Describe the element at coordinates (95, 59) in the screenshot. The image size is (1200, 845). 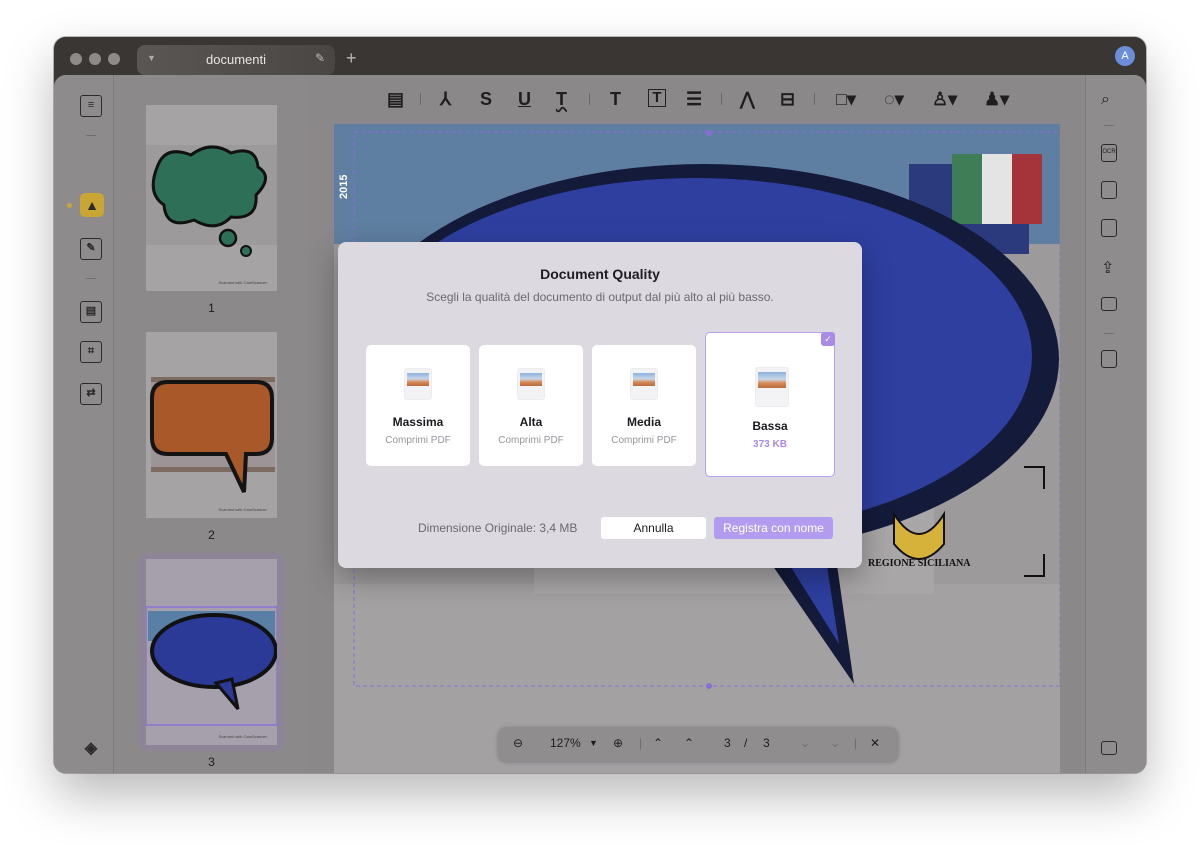
I see `minimize-window-button` at that location.